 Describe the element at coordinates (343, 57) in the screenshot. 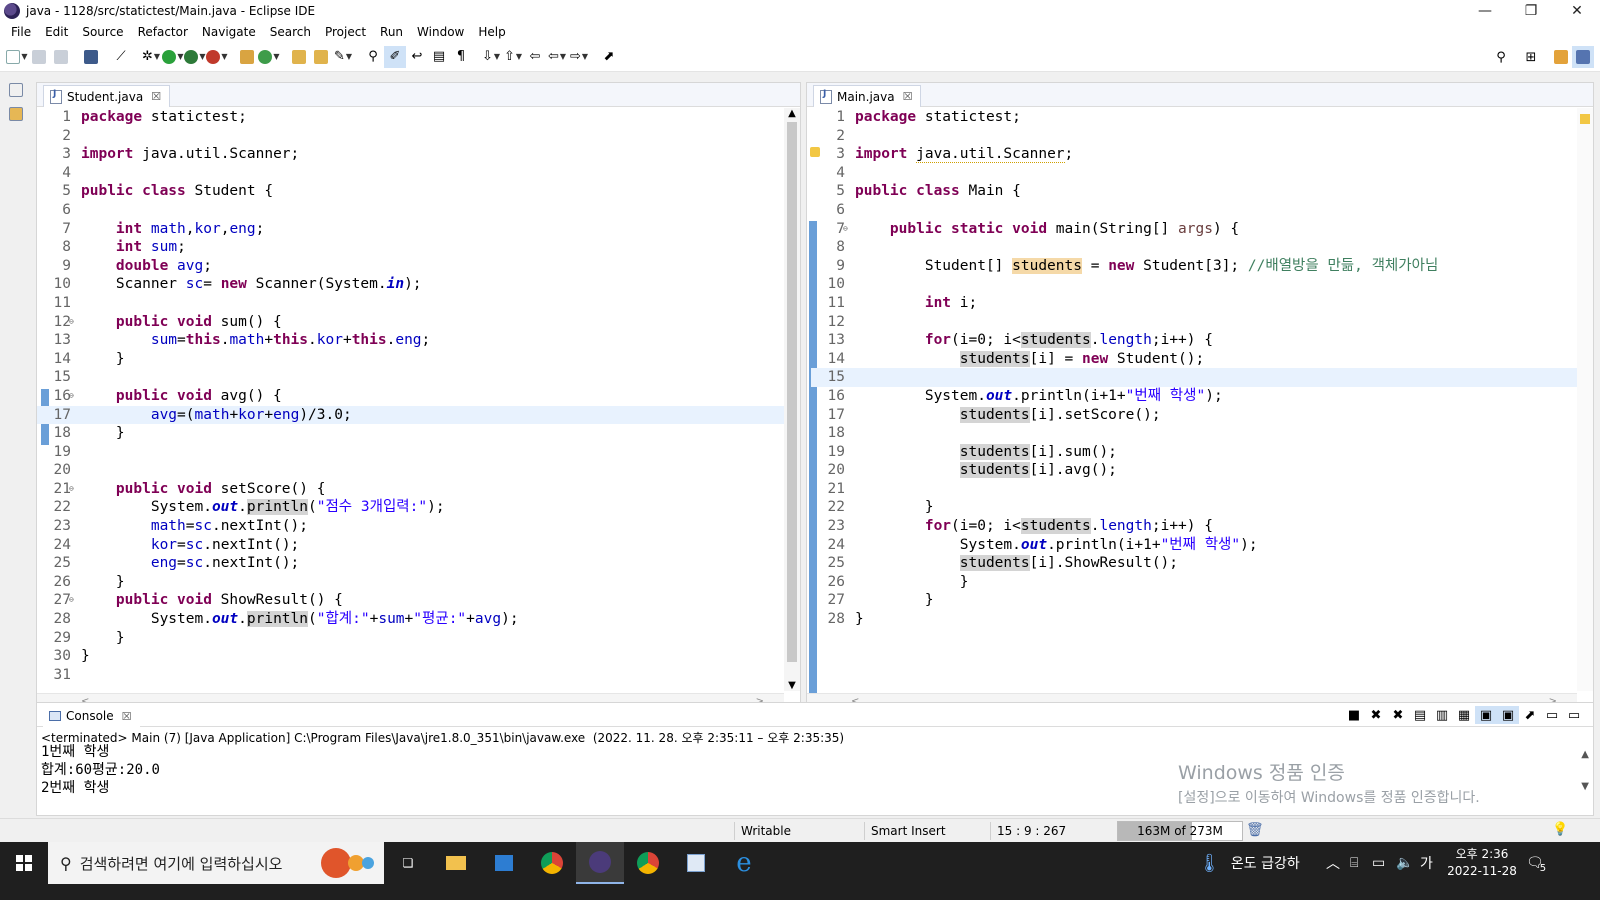

I see `search-tool-icon: ✎ ▼` at that location.